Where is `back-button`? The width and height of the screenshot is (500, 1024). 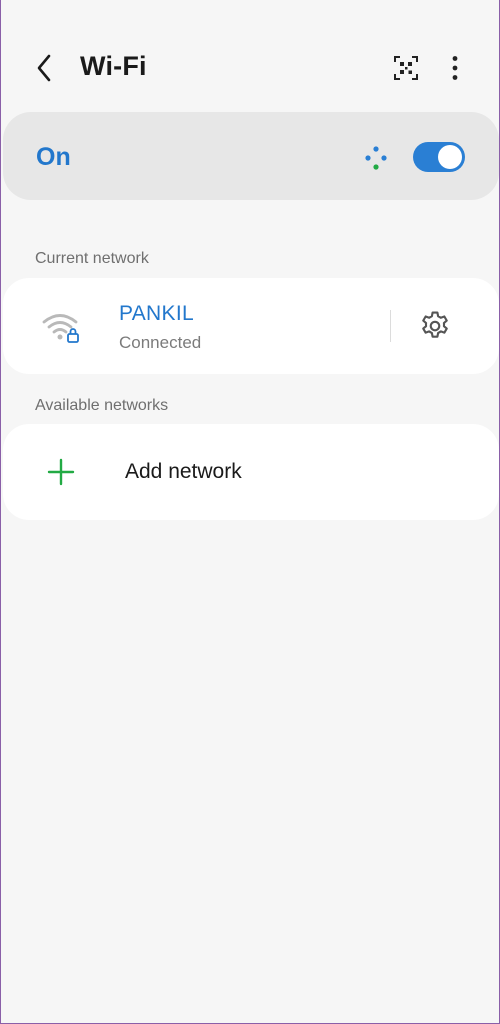
back-button is located at coordinates (45, 68).